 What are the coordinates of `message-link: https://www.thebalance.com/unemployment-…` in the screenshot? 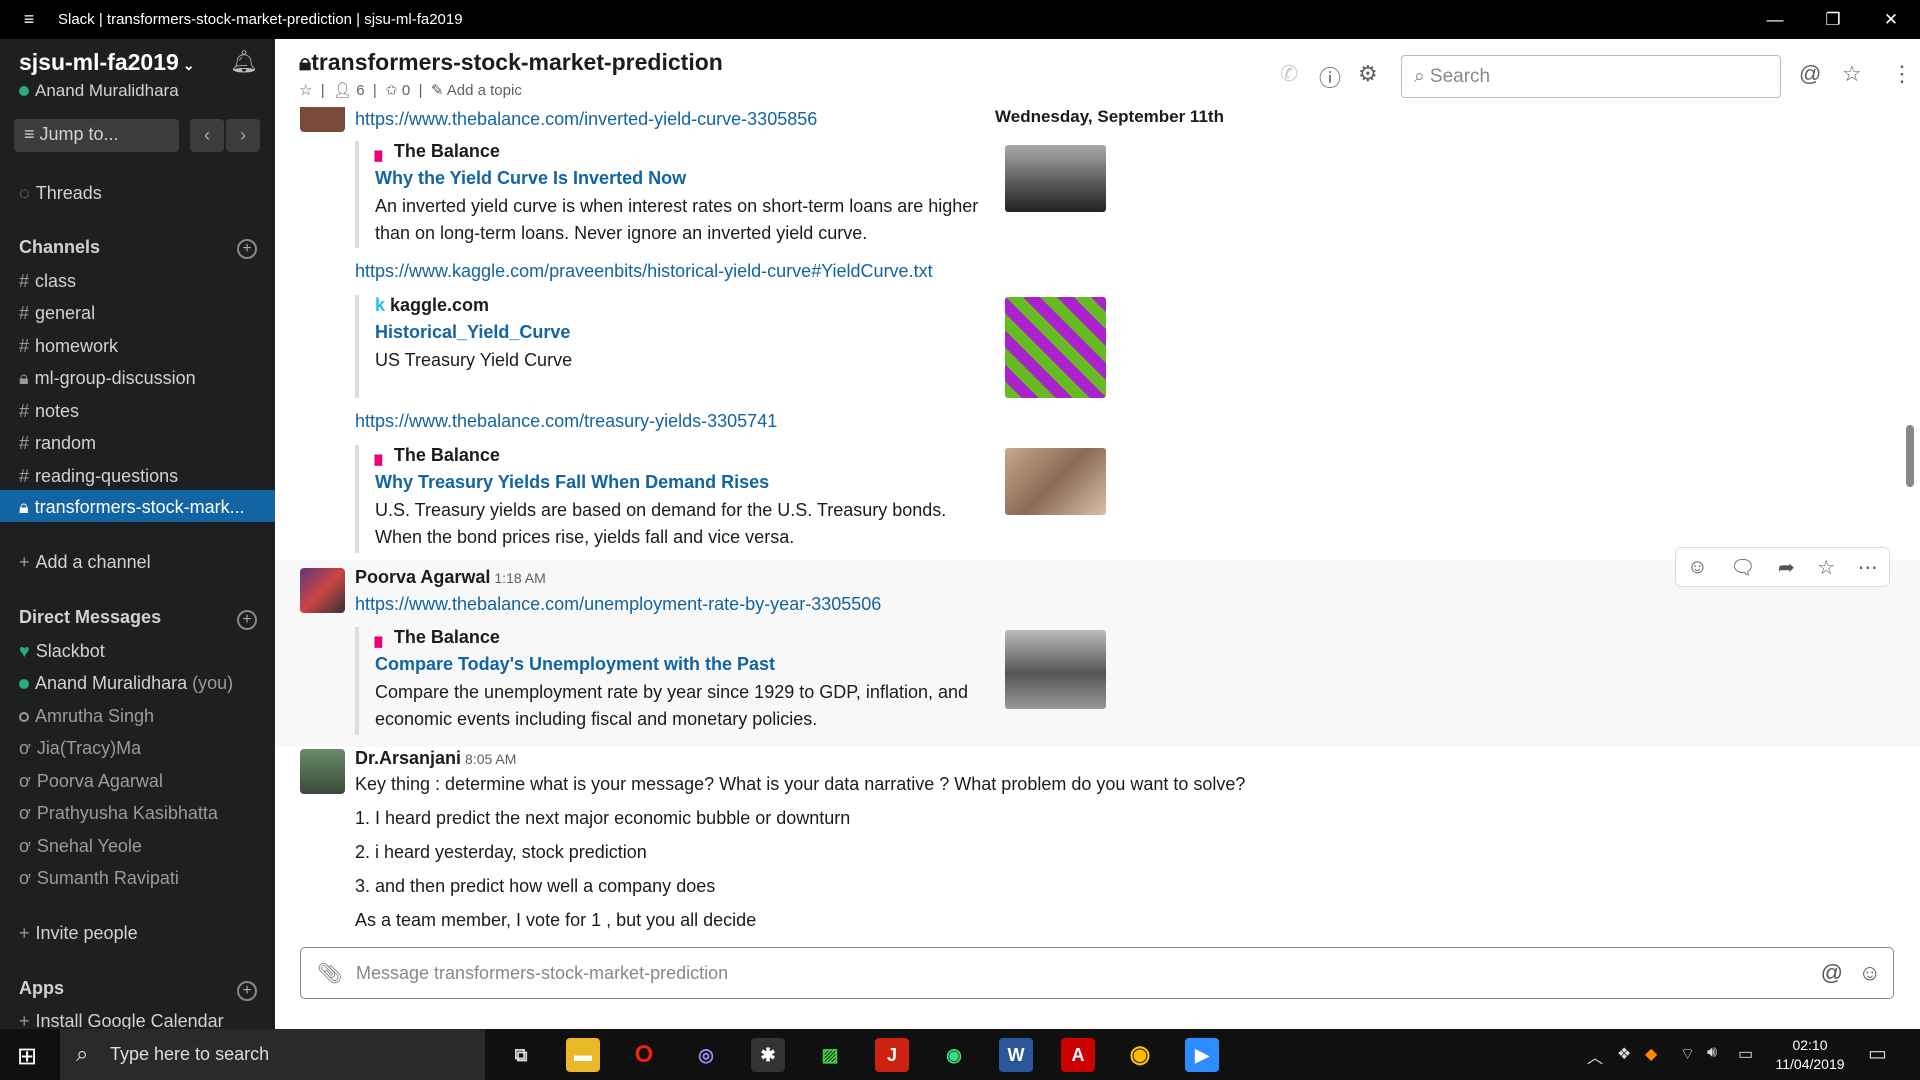 It's located at (618, 604).